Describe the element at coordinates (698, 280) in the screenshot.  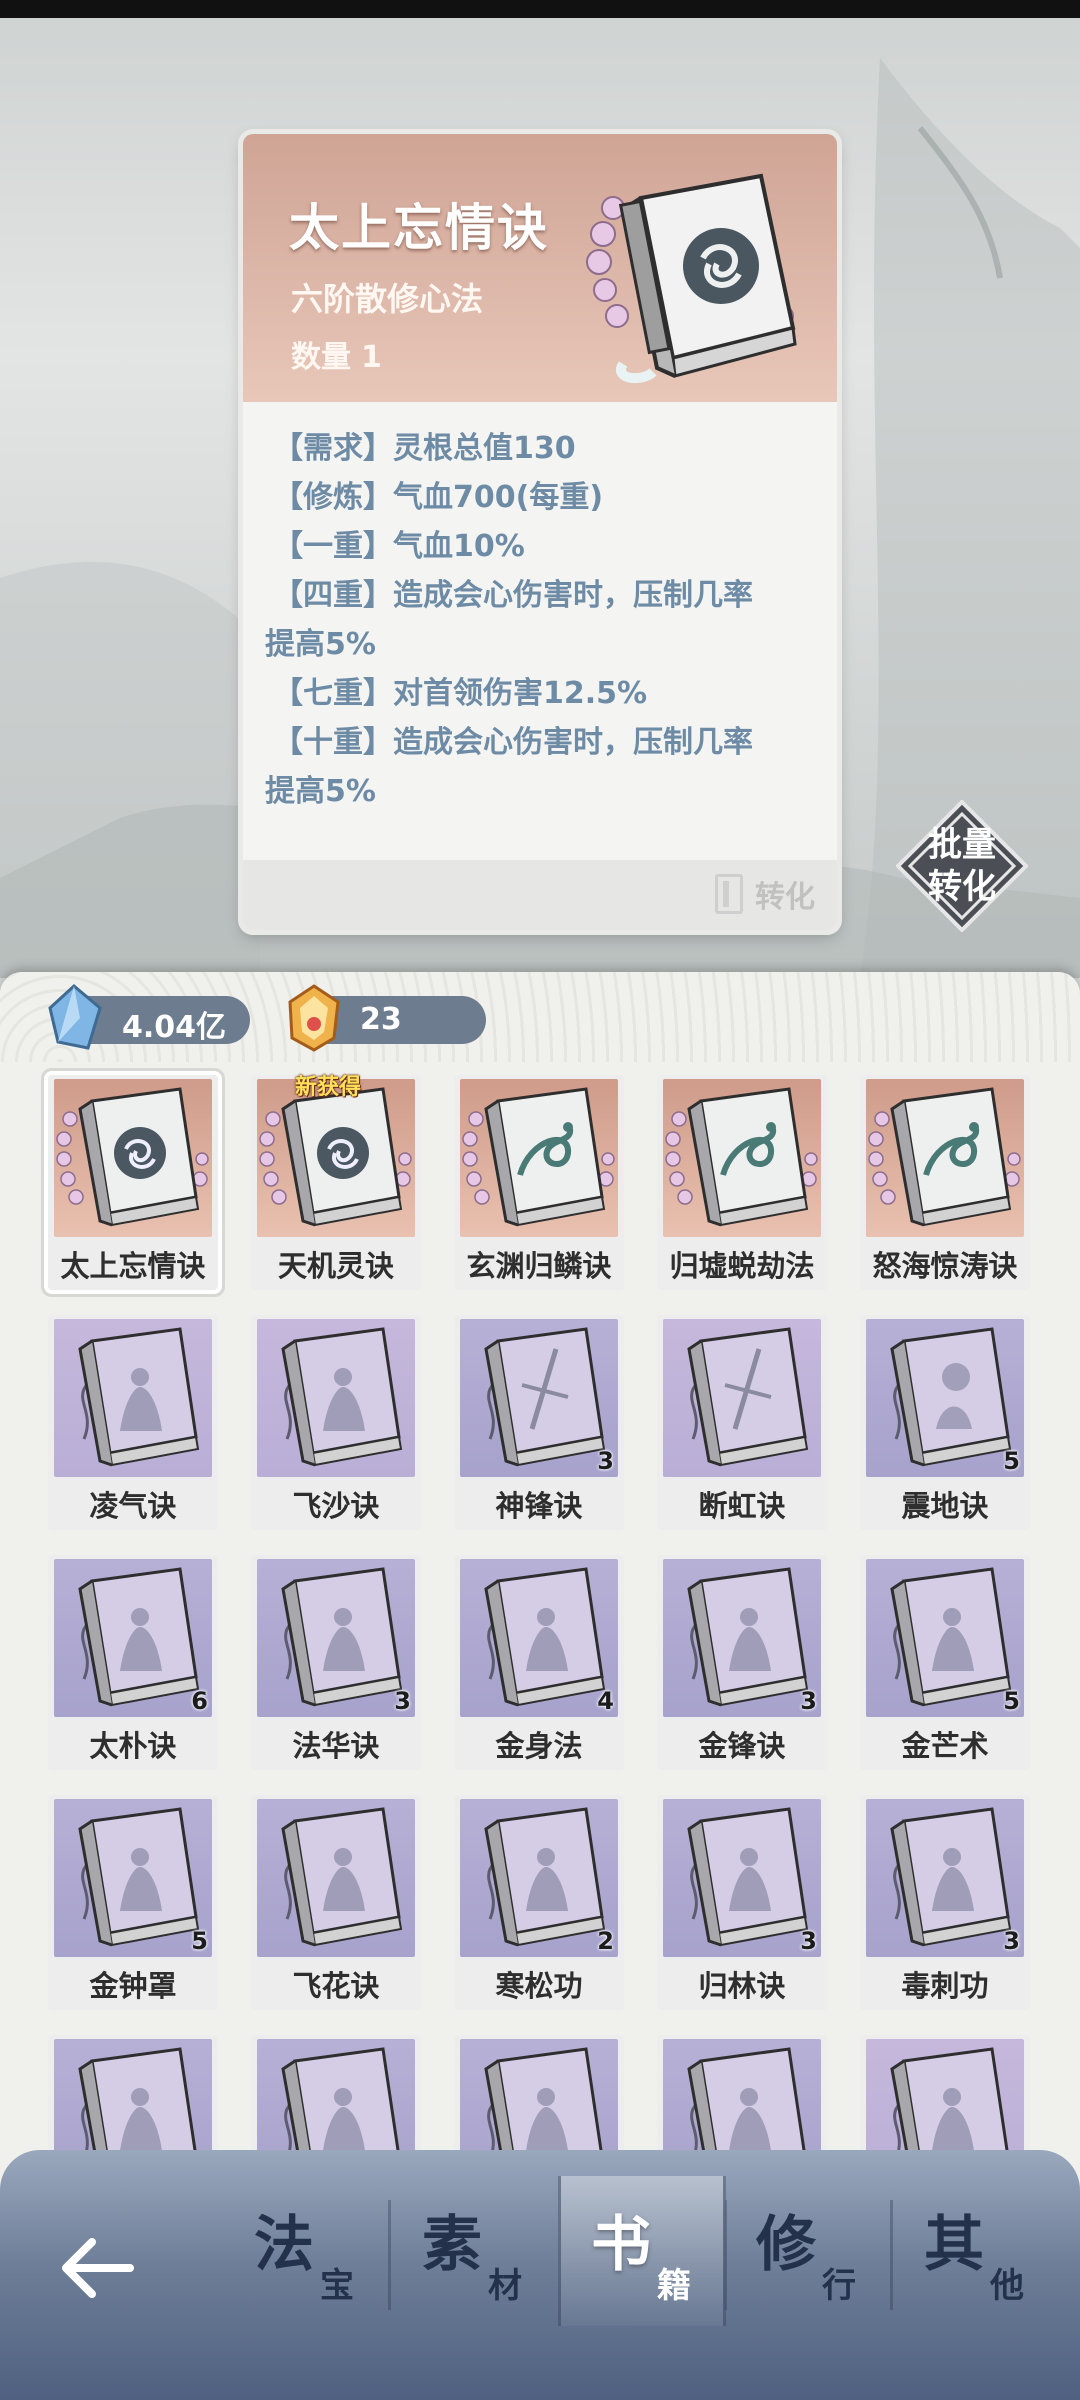
I see `gold-book-icon` at that location.